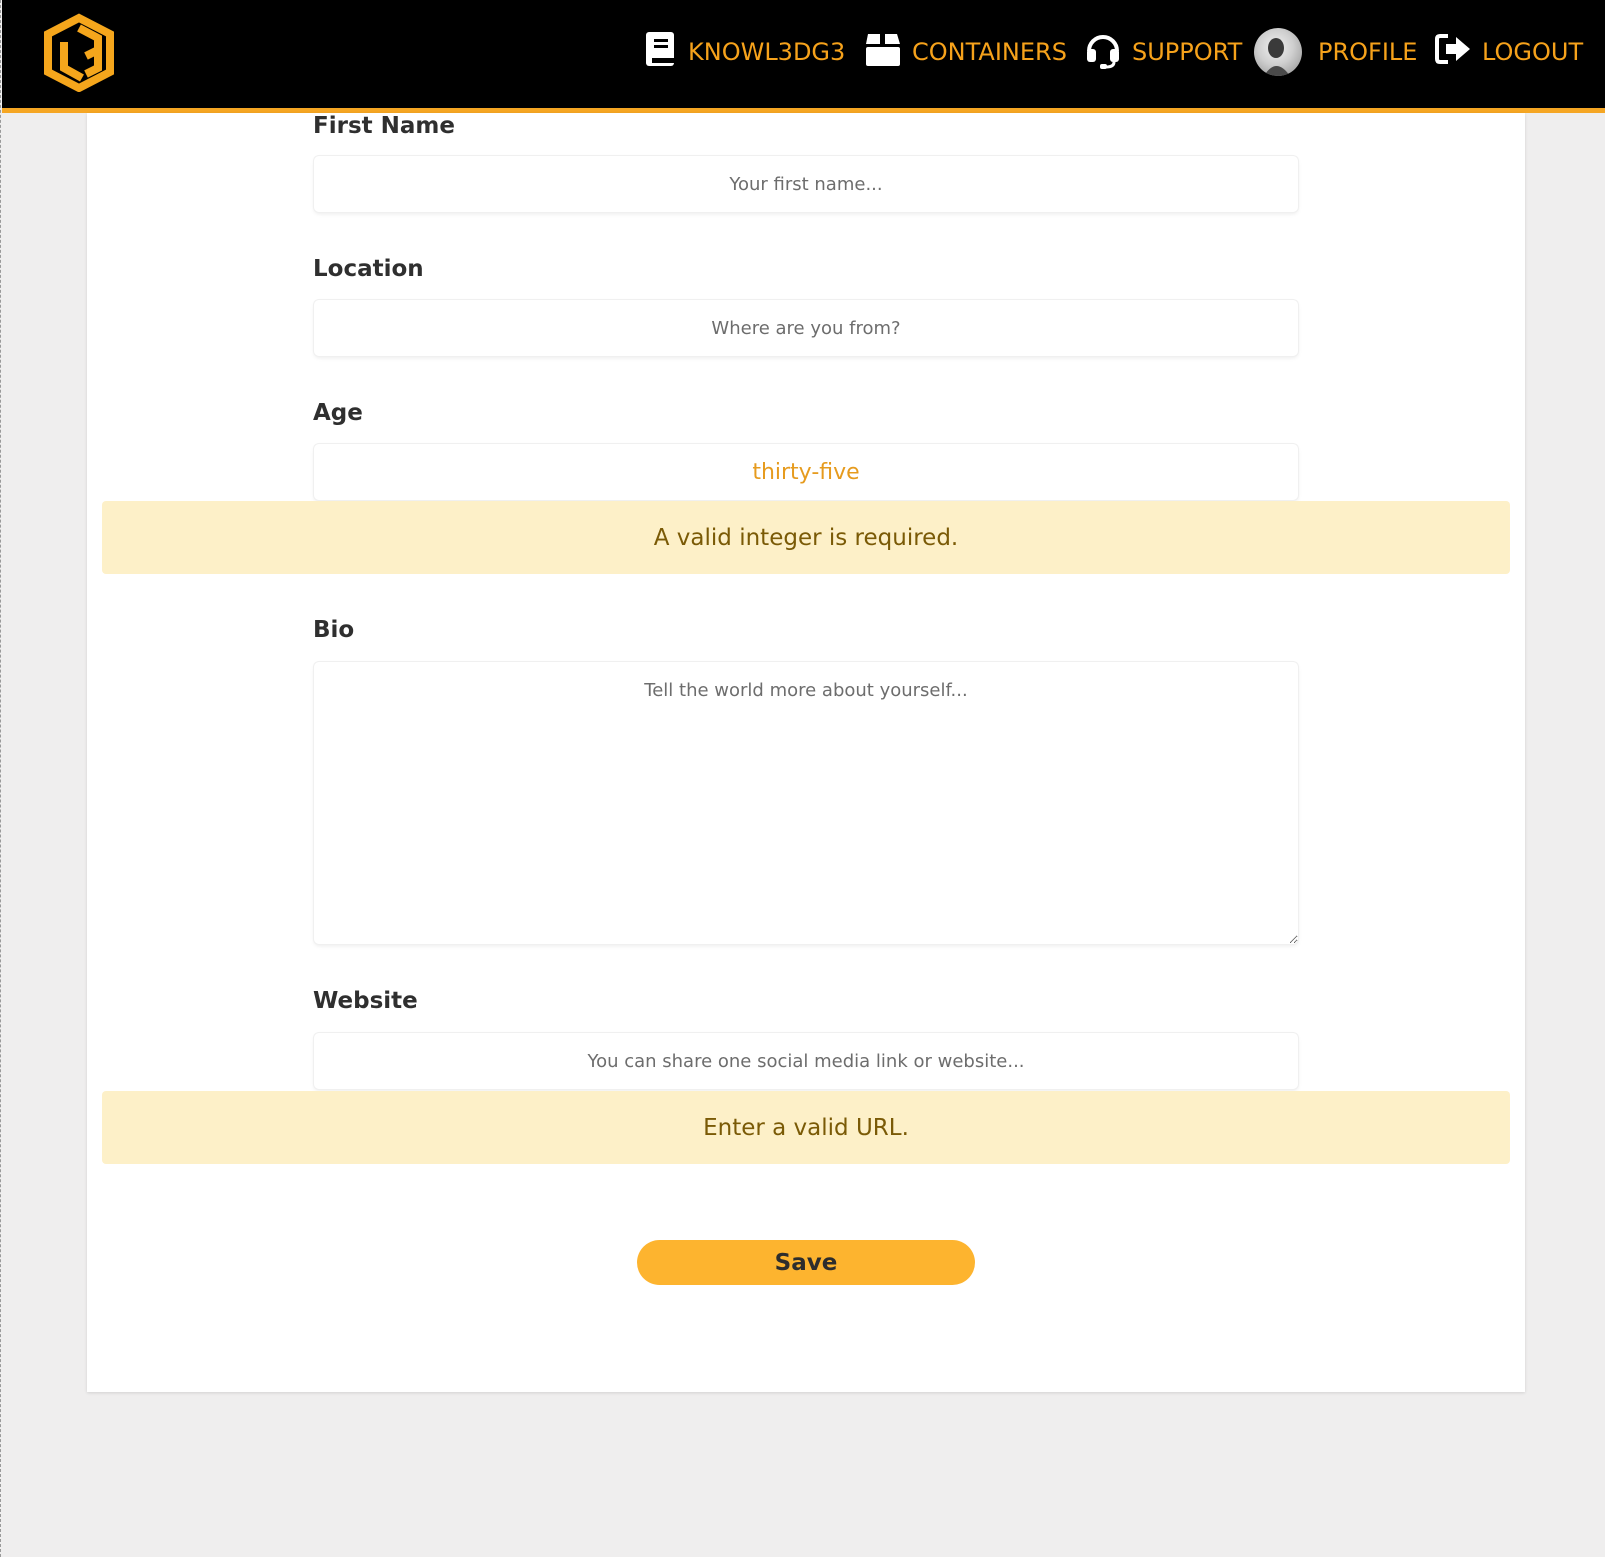  I want to click on avatar, so click(1278, 52).